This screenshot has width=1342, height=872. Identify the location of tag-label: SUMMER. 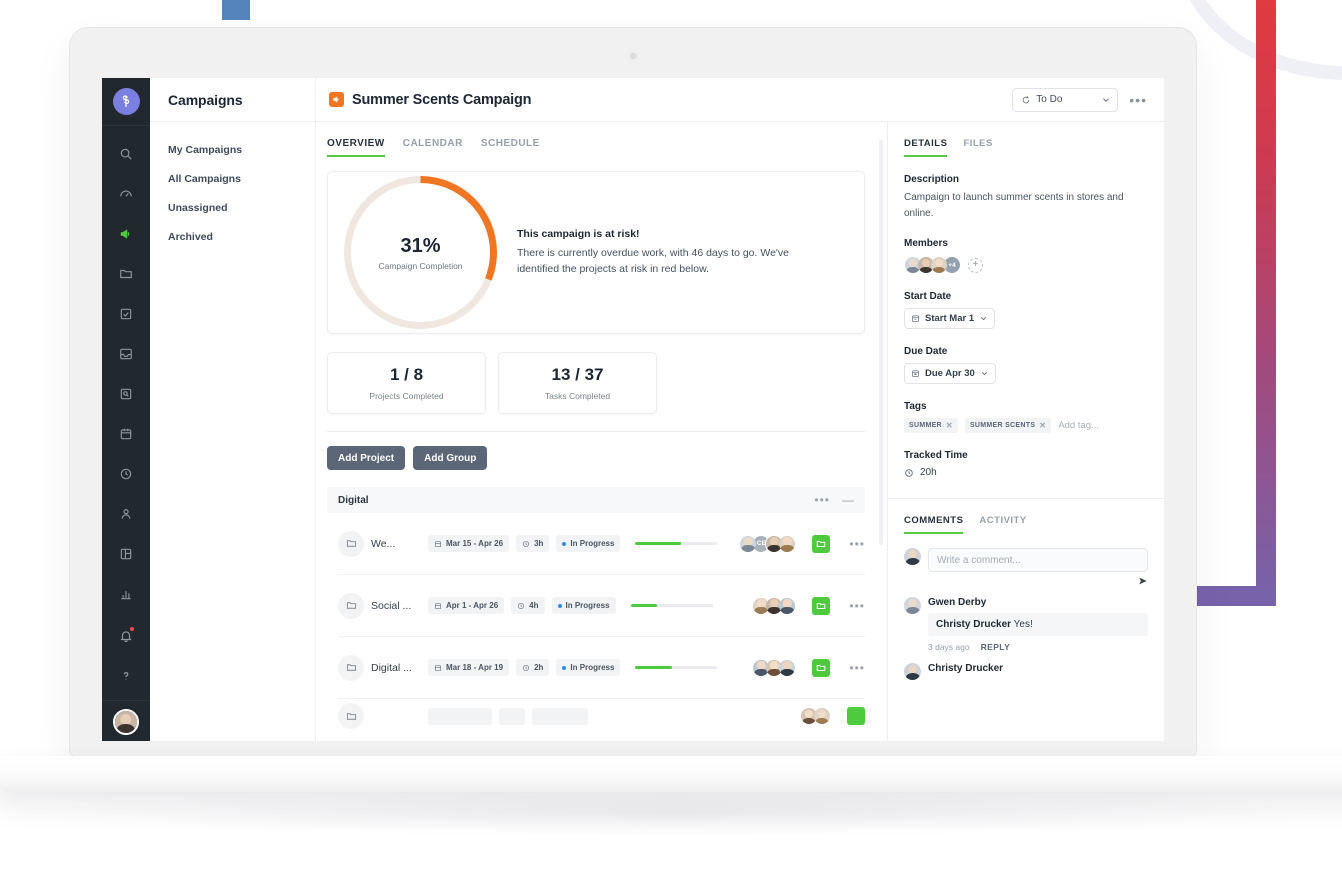
(925, 425).